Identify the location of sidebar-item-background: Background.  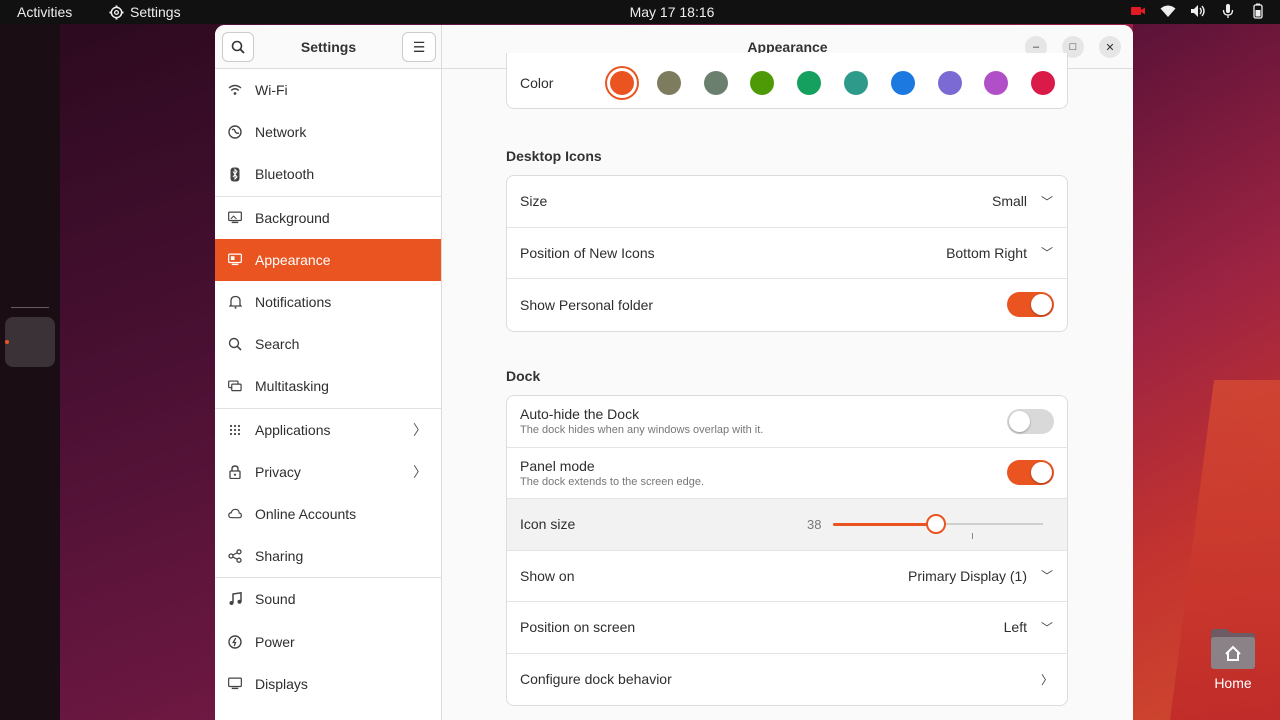
(328, 218).